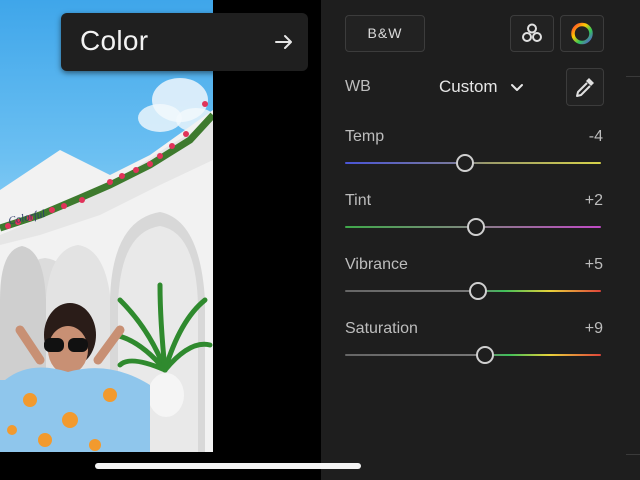 The width and height of the screenshot is (640, 480). Describe the element at coordinates (593, 328) in the screenshot. I see `slider-value: +9` at that location.